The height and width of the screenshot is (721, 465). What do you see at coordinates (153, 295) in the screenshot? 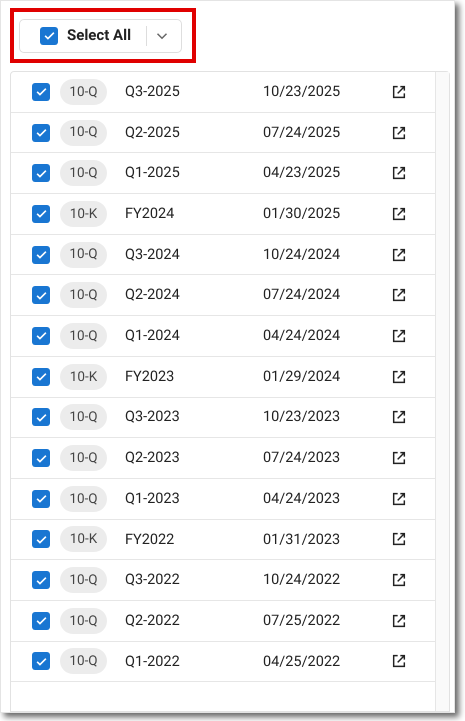
I see `period-text: Q2-2024` at bounding box center [153, 295].